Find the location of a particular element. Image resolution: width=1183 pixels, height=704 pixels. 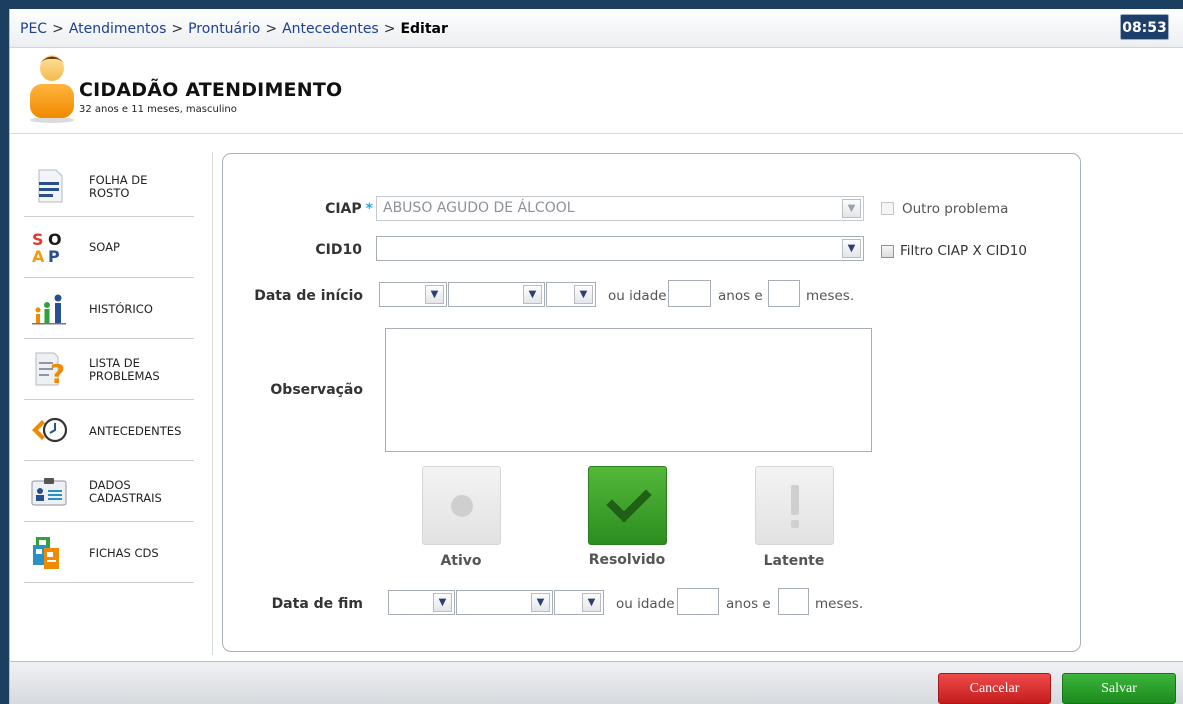

idade-inicio-anos-input is located at coordinates (689, 293).